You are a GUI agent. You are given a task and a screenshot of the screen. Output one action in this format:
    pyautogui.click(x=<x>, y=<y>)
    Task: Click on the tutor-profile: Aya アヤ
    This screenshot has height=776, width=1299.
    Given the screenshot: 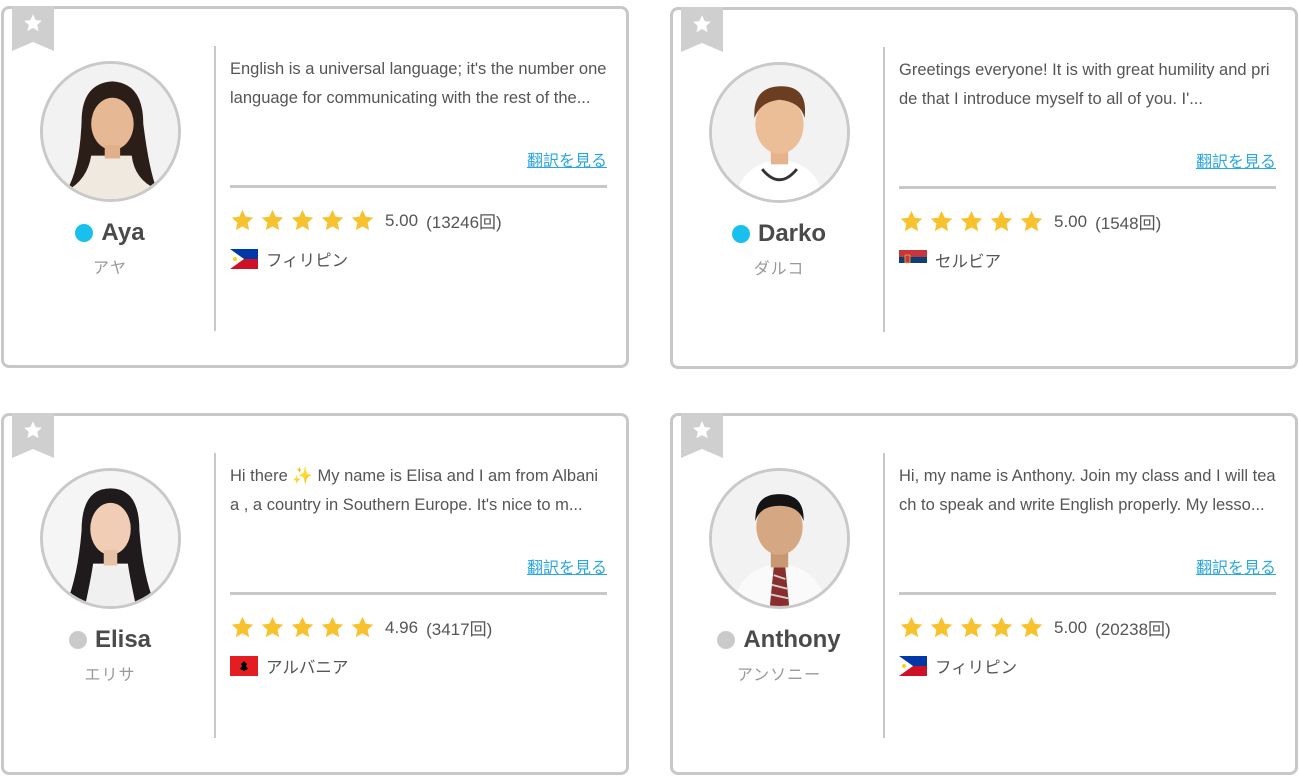 What is the action you would take?
    pyautogui.click(x=110, y=169)
    